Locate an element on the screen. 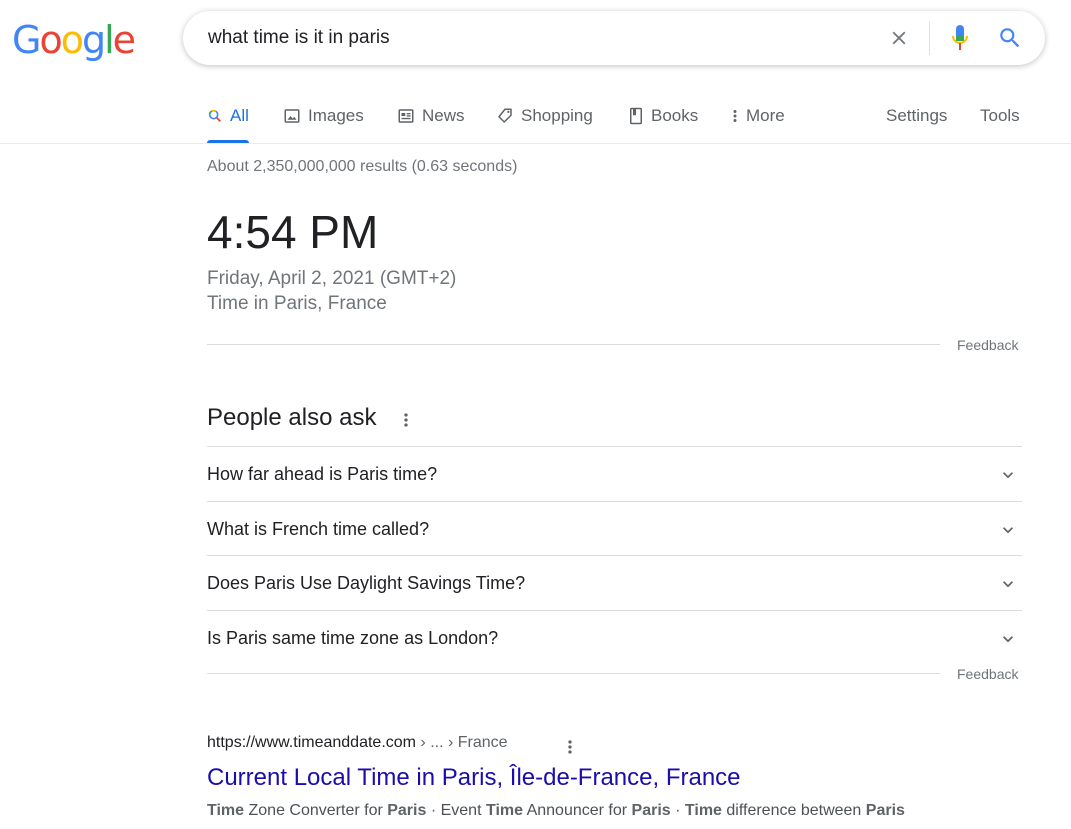 Image resolution: width=1071 pixels, height=829 pixels. paa-question-text: Is Paris same time zone as London? is located at coordinates (353, 638).